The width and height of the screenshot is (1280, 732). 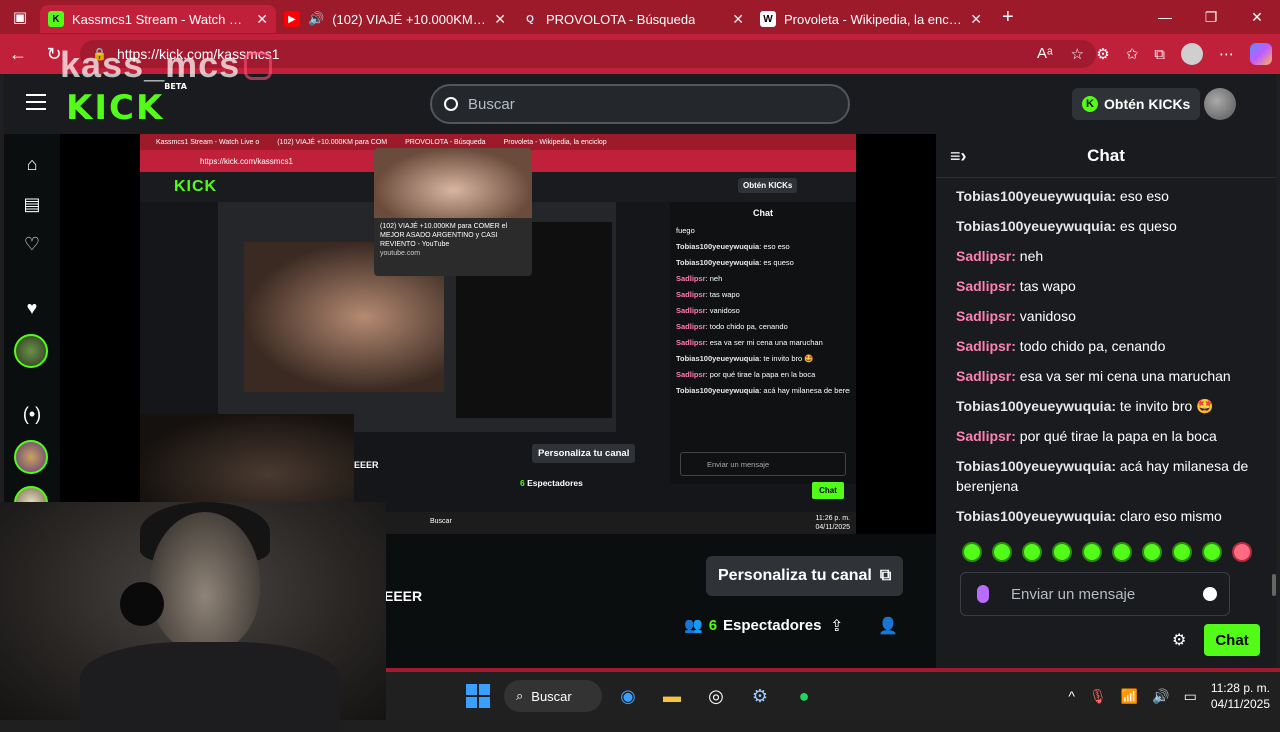 What do you see at coordinates (836, 626) in the screenshot?
I see `share-icon: ⇪` at bounding box center [836, 626].